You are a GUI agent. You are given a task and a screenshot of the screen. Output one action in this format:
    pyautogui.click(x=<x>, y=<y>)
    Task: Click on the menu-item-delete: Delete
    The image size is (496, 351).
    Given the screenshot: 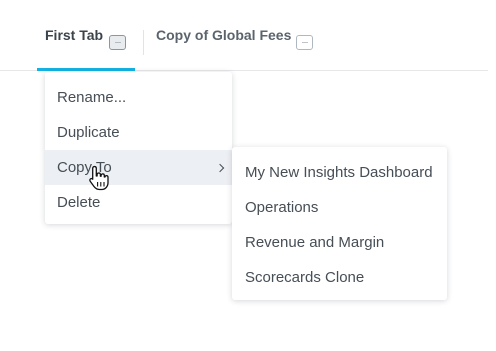 What is the action you would take?
    pyautogui.click(x=138, y=202)
    